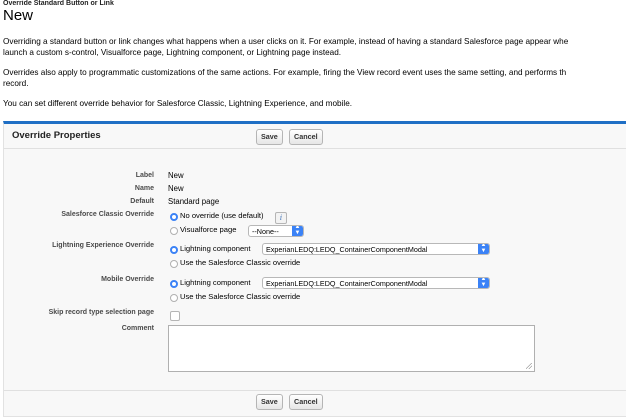 This screenshot has height=417, width=626. I want to click on classic-visualforce-text: Visualforce page, so click(208, 229).